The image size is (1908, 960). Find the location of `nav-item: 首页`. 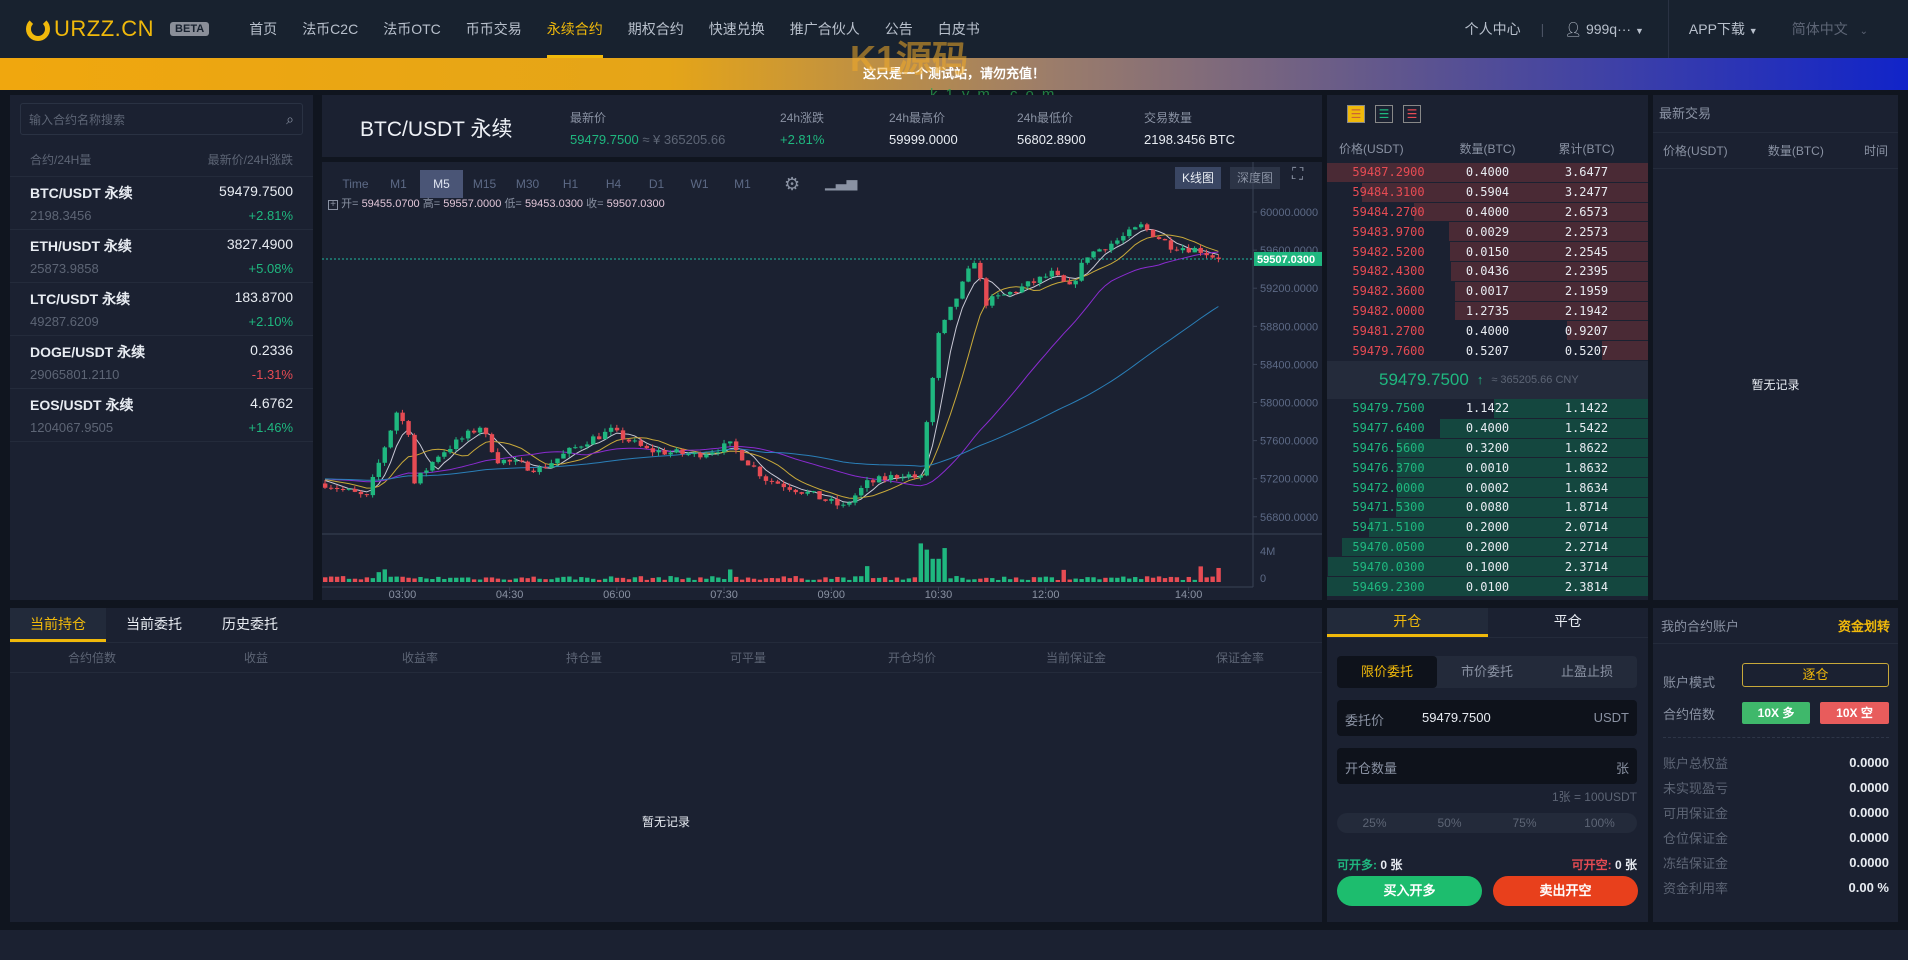

nav-item: 首页 is located at coordinates (263, 29).